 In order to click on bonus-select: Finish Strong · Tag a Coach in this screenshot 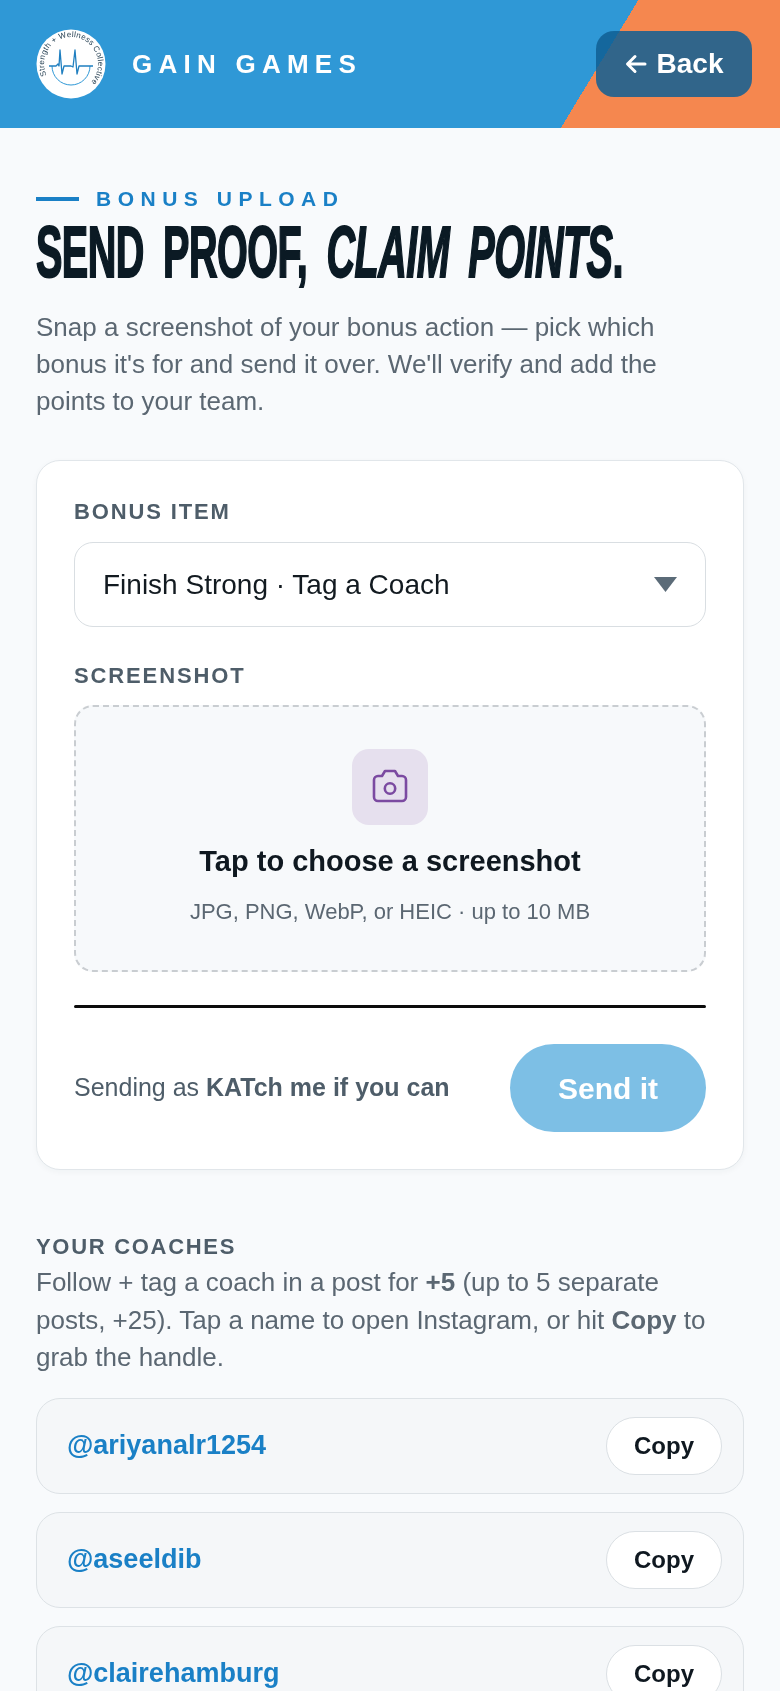, I will do `click(390, 584)`.